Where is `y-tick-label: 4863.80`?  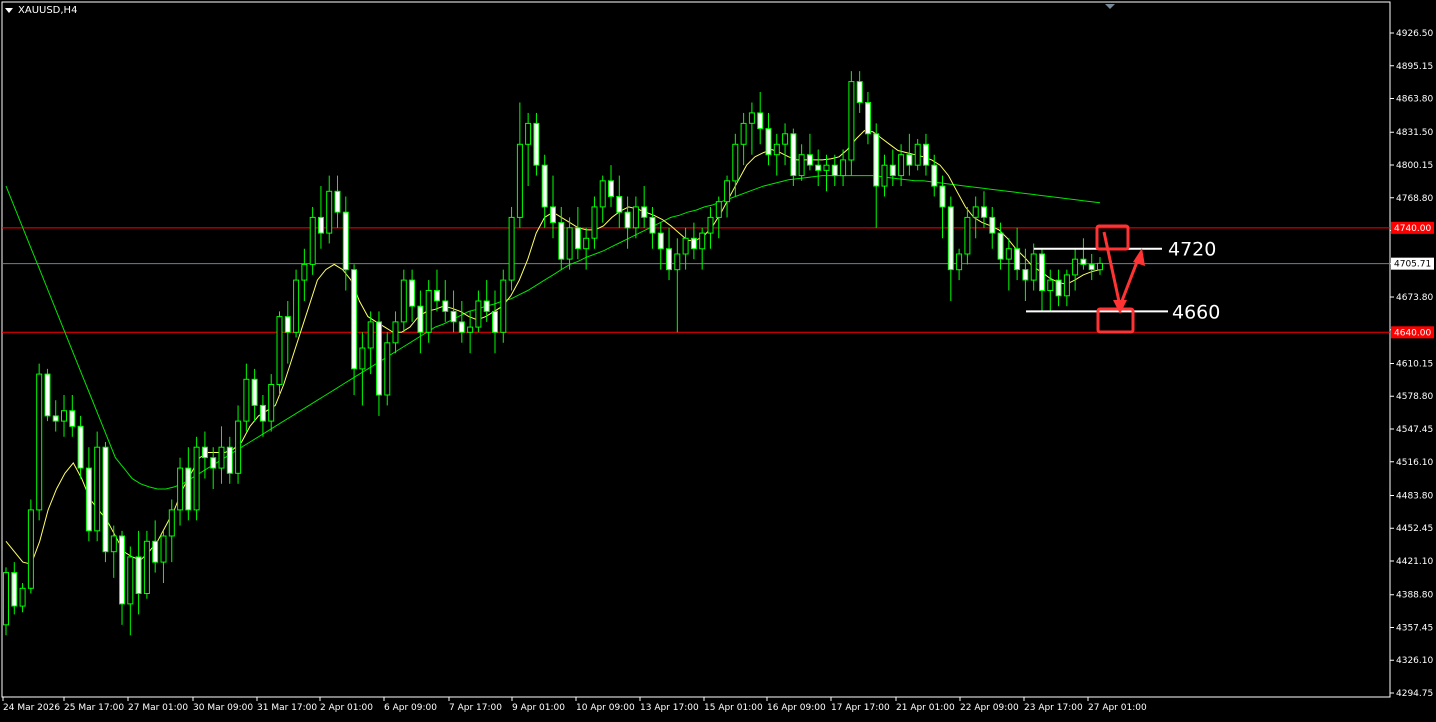
y-tick-label: 4863.80 is located at coordinates (1414, 100).